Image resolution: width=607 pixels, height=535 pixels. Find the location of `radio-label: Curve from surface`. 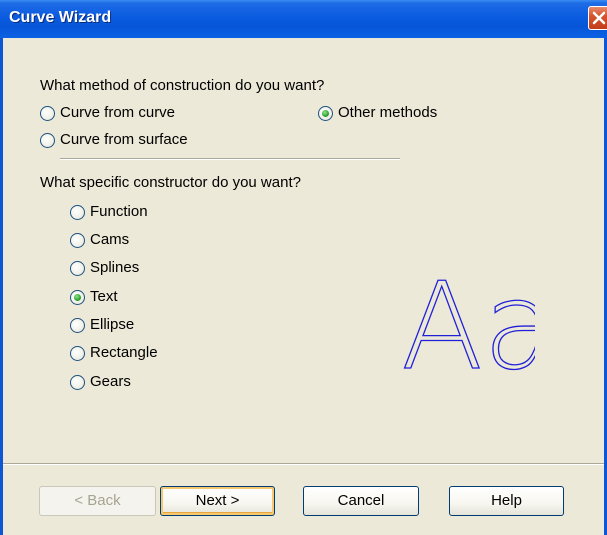

radio-label: Curve from surface is located at coordinates (124, 139).